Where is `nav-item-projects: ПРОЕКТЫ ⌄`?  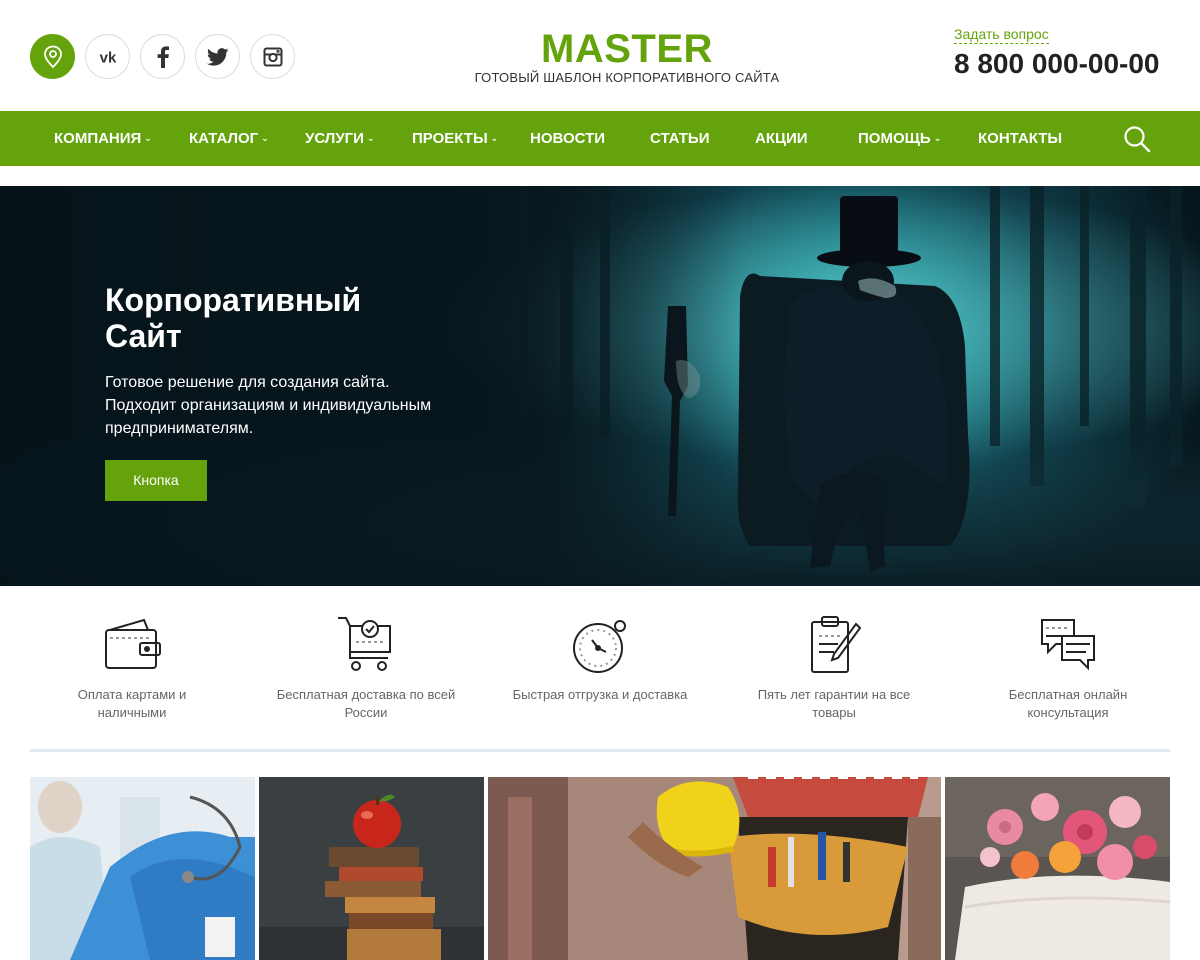 nav-item-projects: ПРОЕКТЫ ⌄ is located at coordinates (455, 138).